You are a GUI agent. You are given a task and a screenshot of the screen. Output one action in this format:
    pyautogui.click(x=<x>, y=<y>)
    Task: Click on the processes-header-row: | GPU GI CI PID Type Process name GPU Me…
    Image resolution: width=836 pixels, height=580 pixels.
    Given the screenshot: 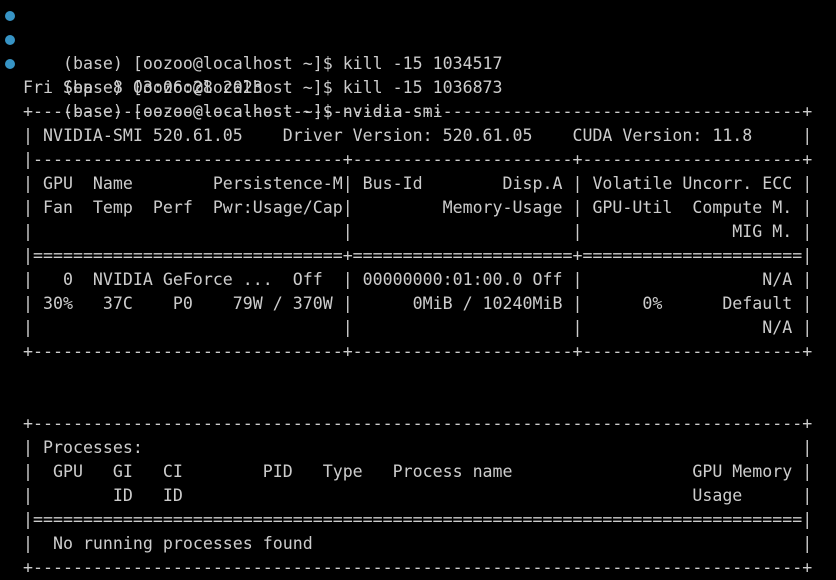 What is the action you would take?
    pyautogui.click(x=418, y=471)
    